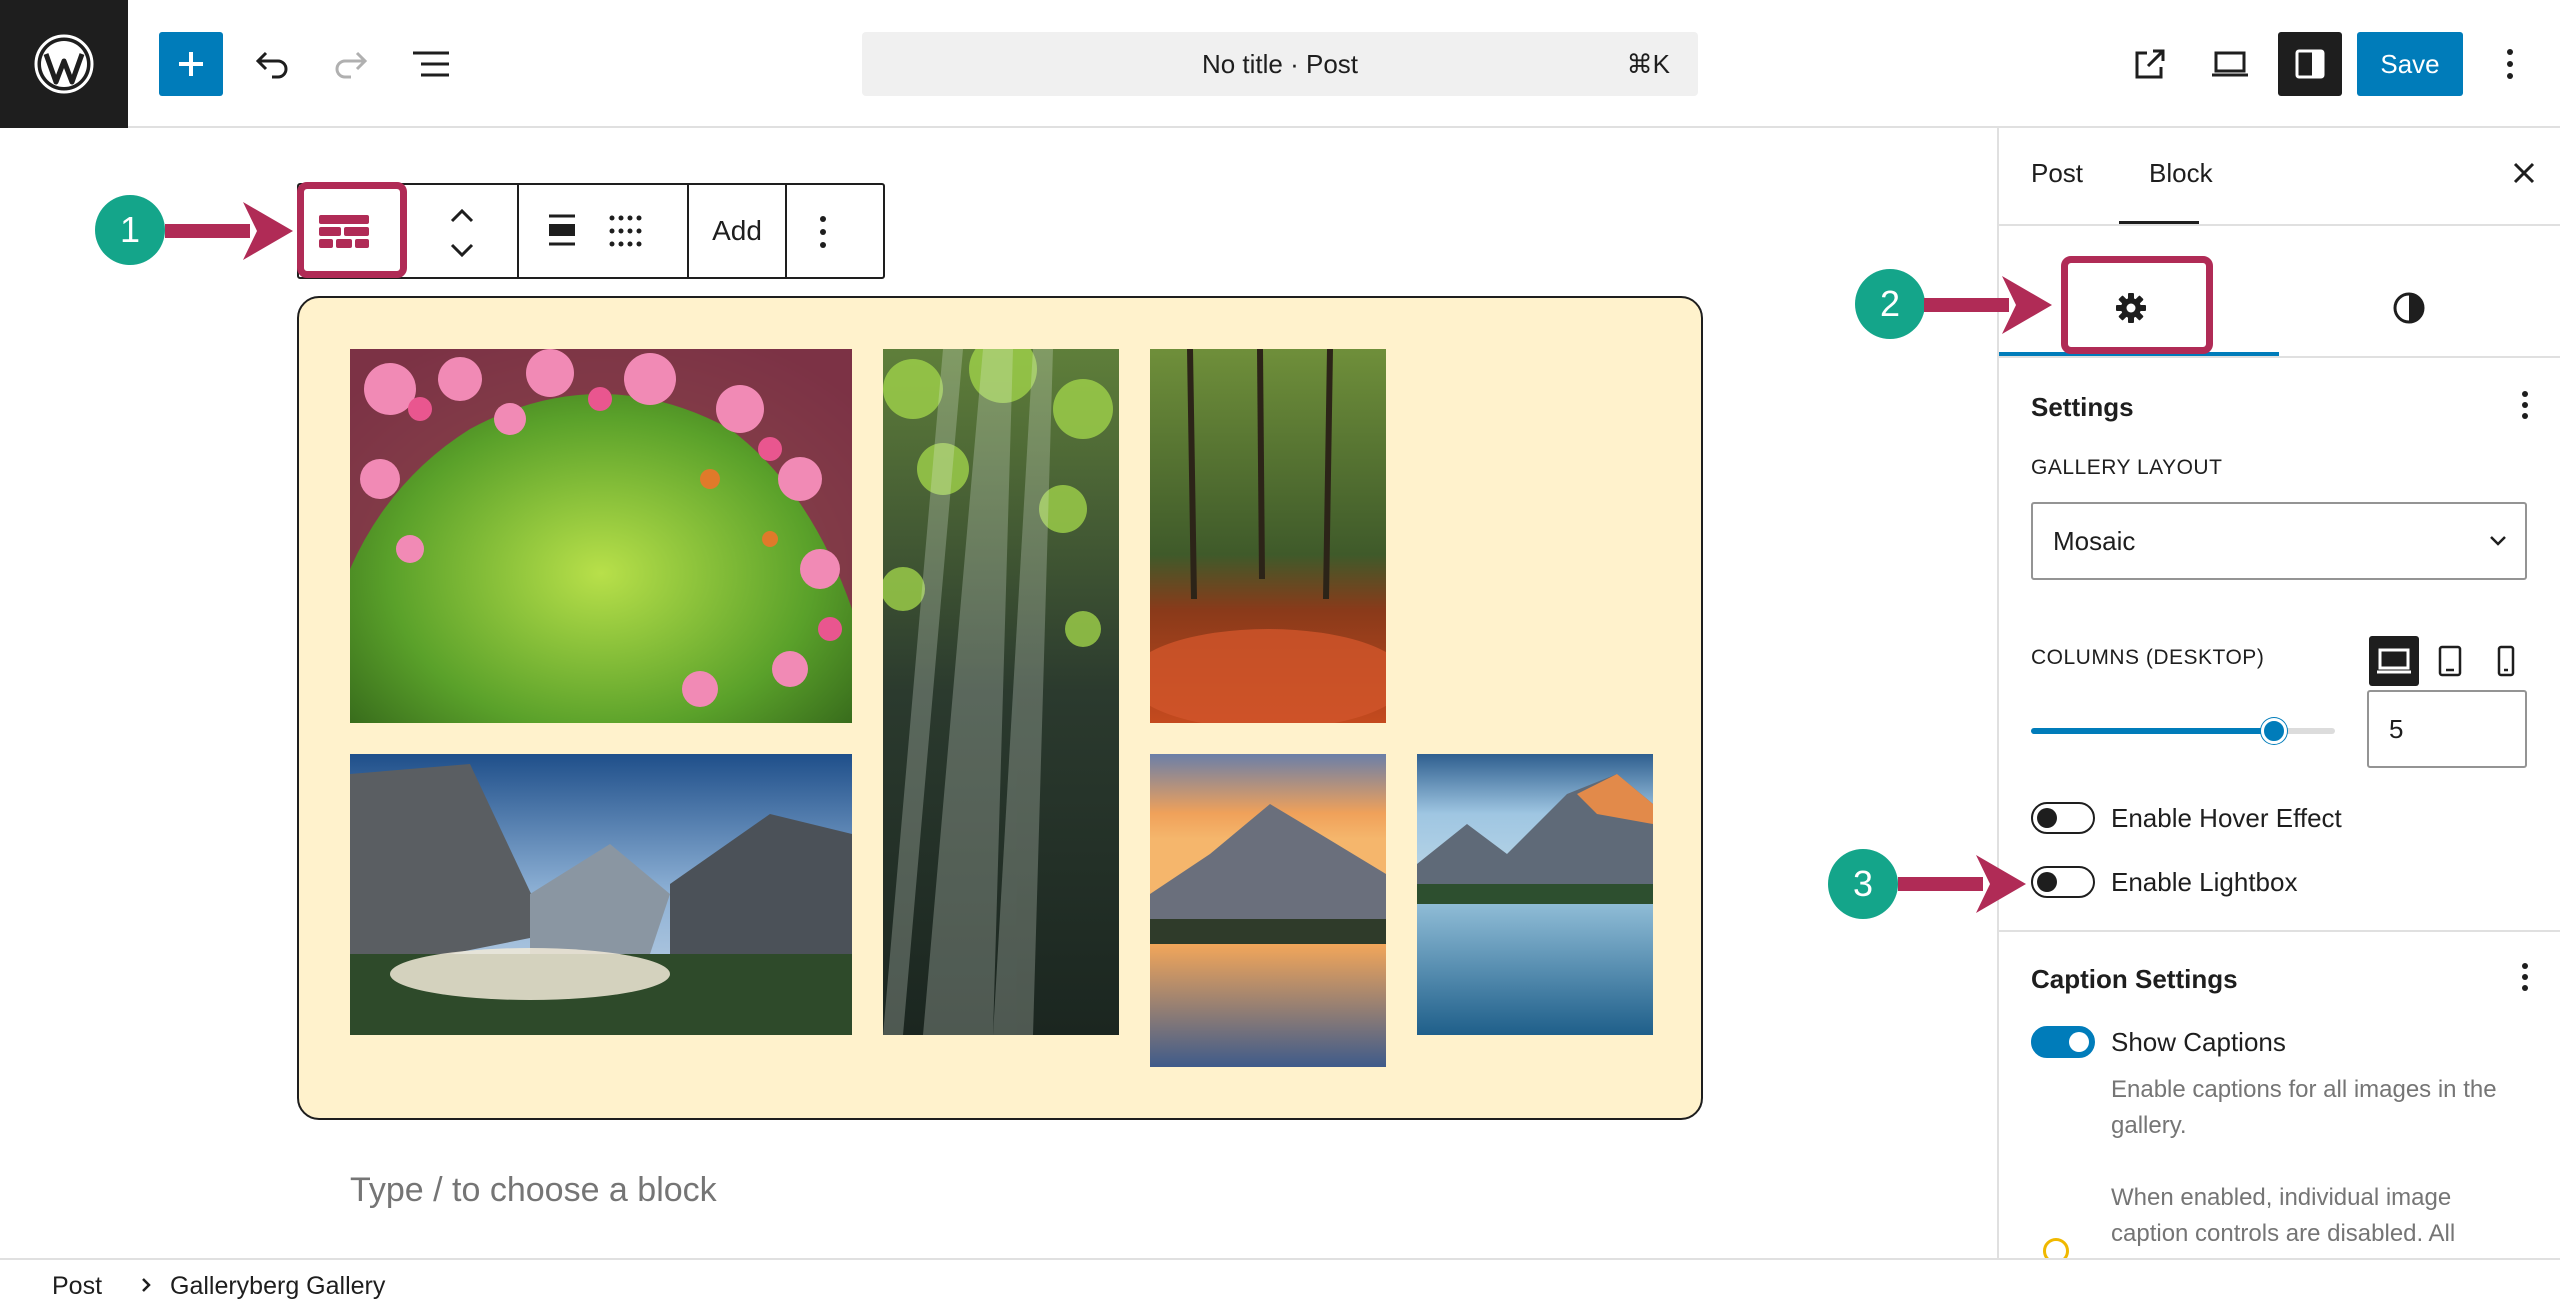 Image resolution: width=2560 pixels, height=1308 pixels. I want to click on align-center-icon, so click(562, 230).